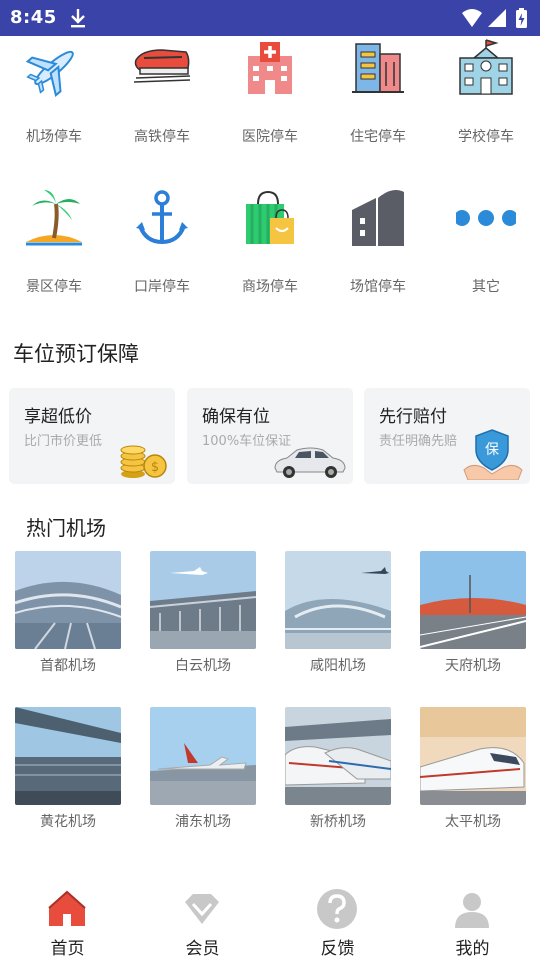 The width and height of the screenshot is (540, 960). I want to click on guarantee-card-title: 先行赔付, so click(413, 417).